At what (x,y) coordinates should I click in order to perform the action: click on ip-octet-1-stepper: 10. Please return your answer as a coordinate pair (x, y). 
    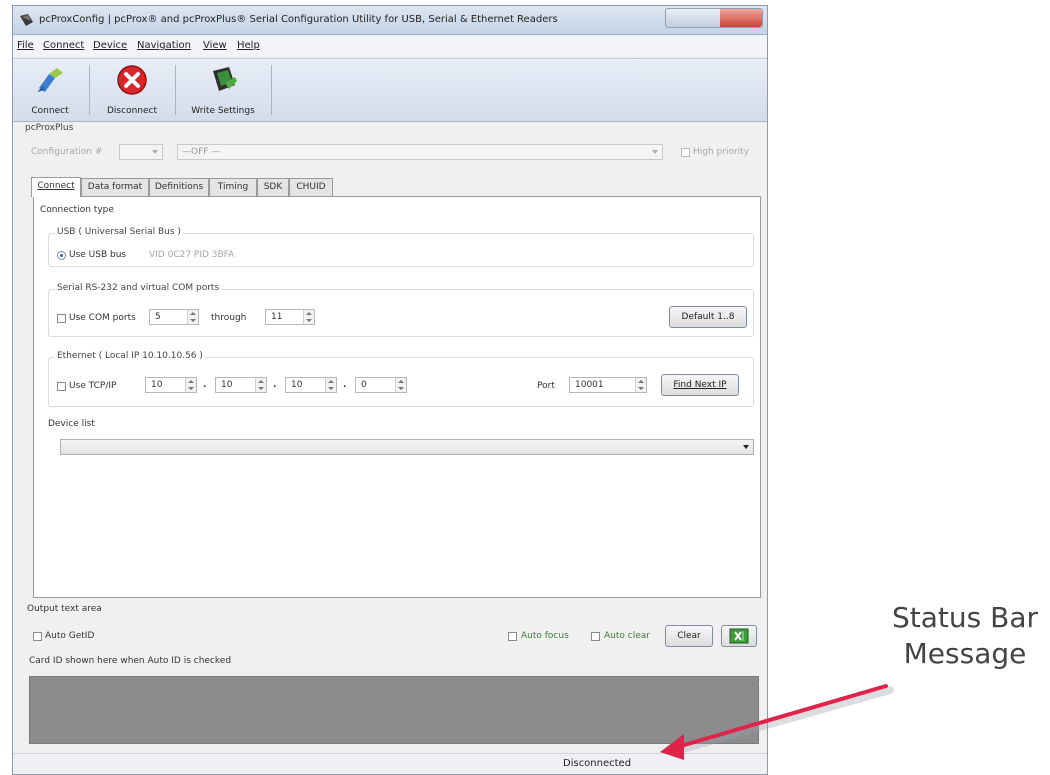
    Looking at the image, I should click on (171, 385).